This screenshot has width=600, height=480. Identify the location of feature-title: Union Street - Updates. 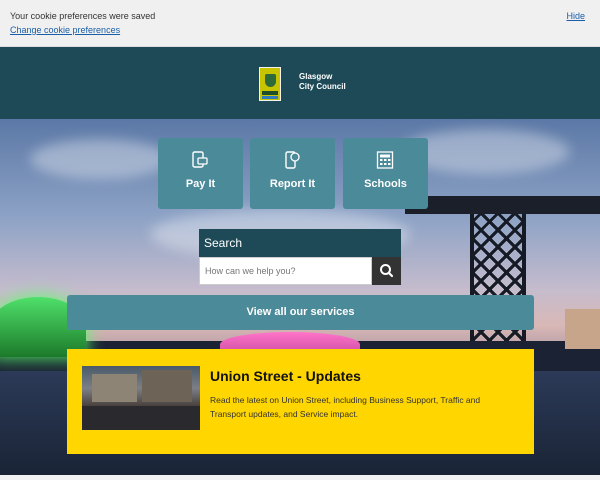
(285, 376).